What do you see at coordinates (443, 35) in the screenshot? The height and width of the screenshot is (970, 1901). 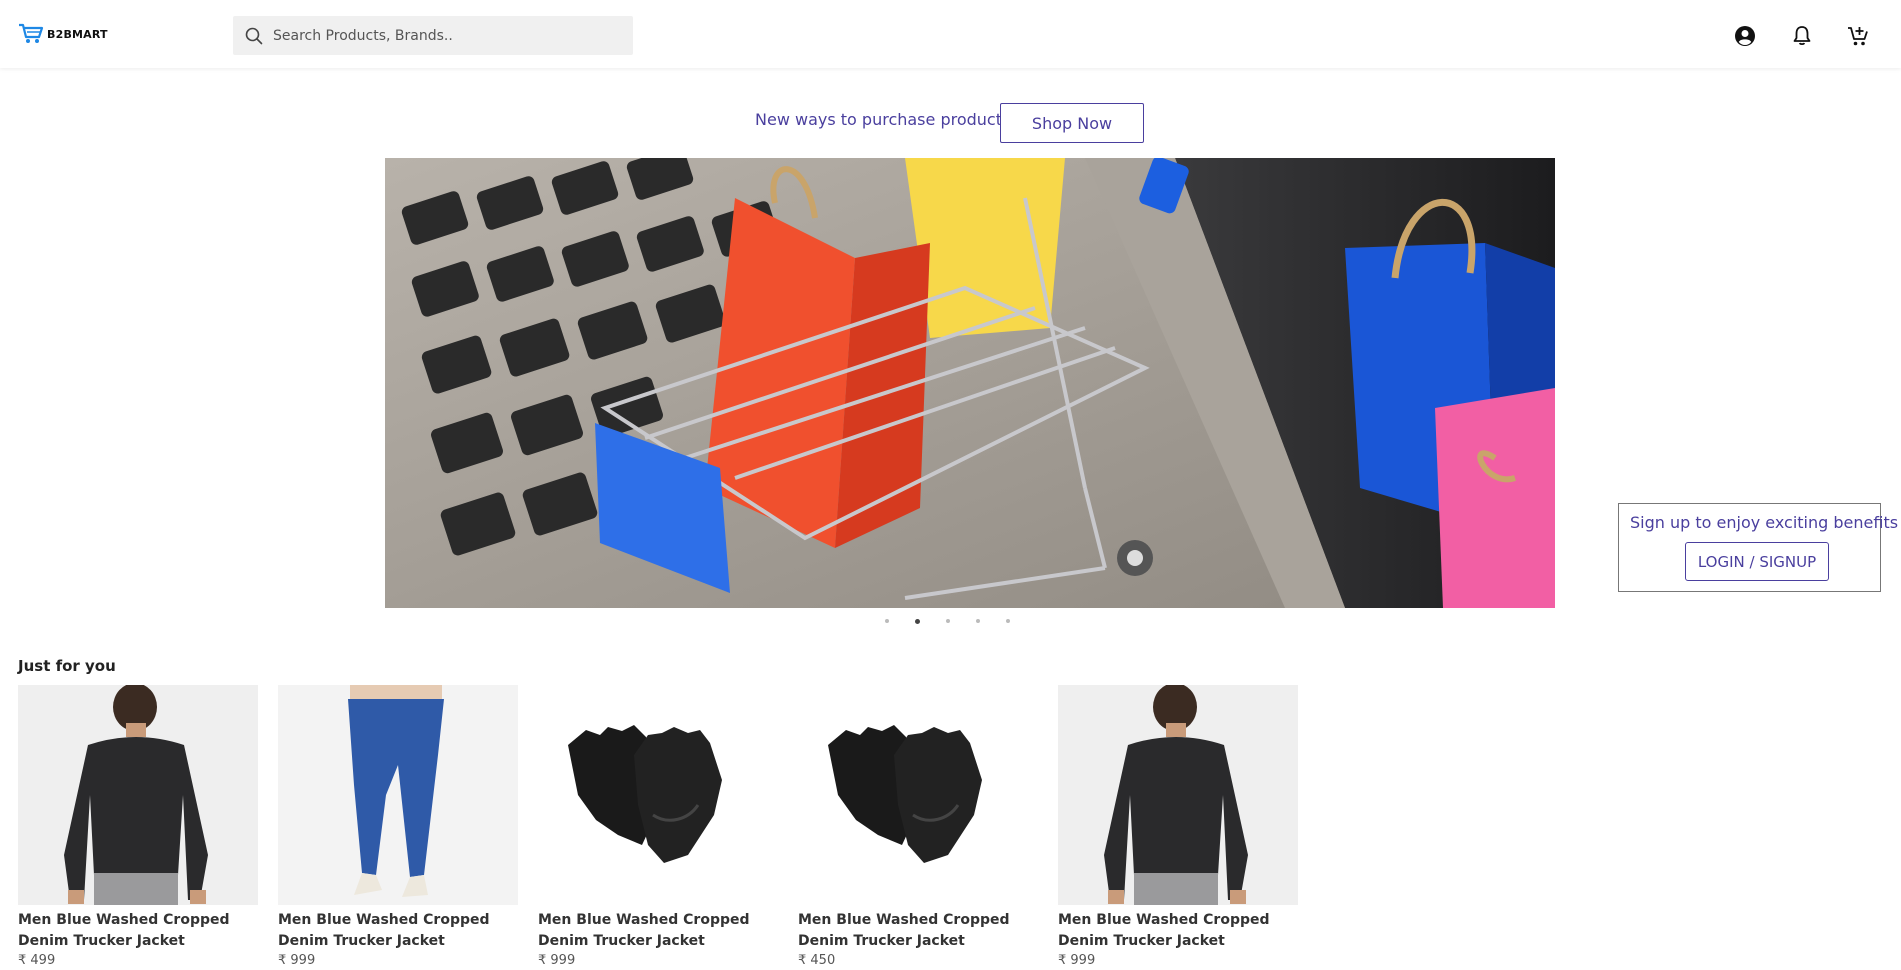 I see `search-input` at bounding box center [443, 35].